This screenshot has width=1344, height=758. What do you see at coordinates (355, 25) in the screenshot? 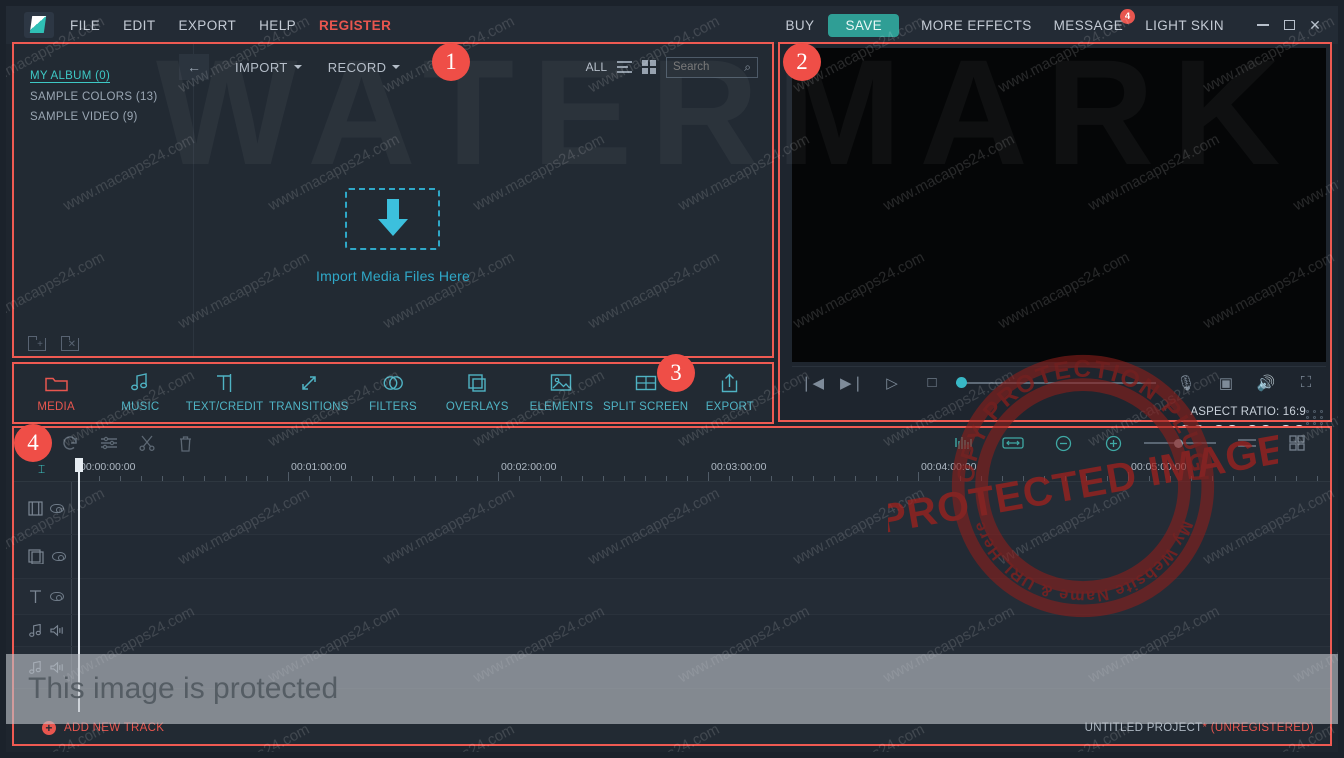
I see `menu-register: REGISTER` at bounding box center [355, 25].